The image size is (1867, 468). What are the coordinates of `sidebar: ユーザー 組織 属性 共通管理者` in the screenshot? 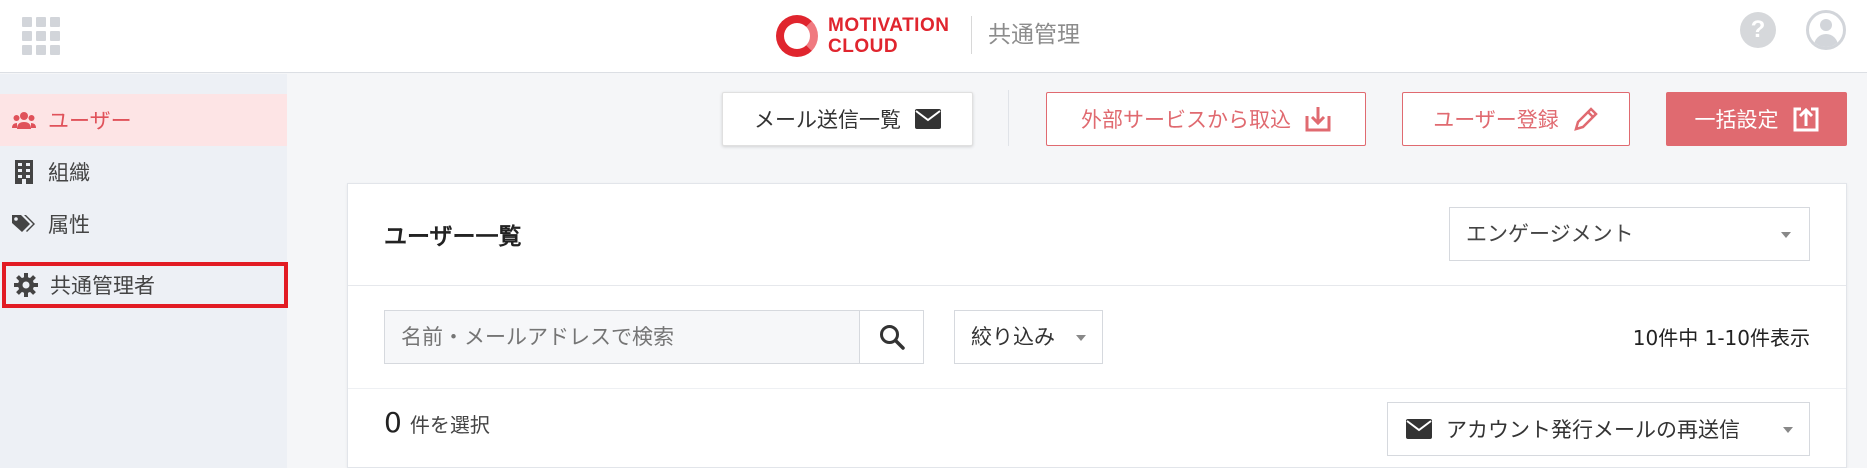 It's located at (144, 271).